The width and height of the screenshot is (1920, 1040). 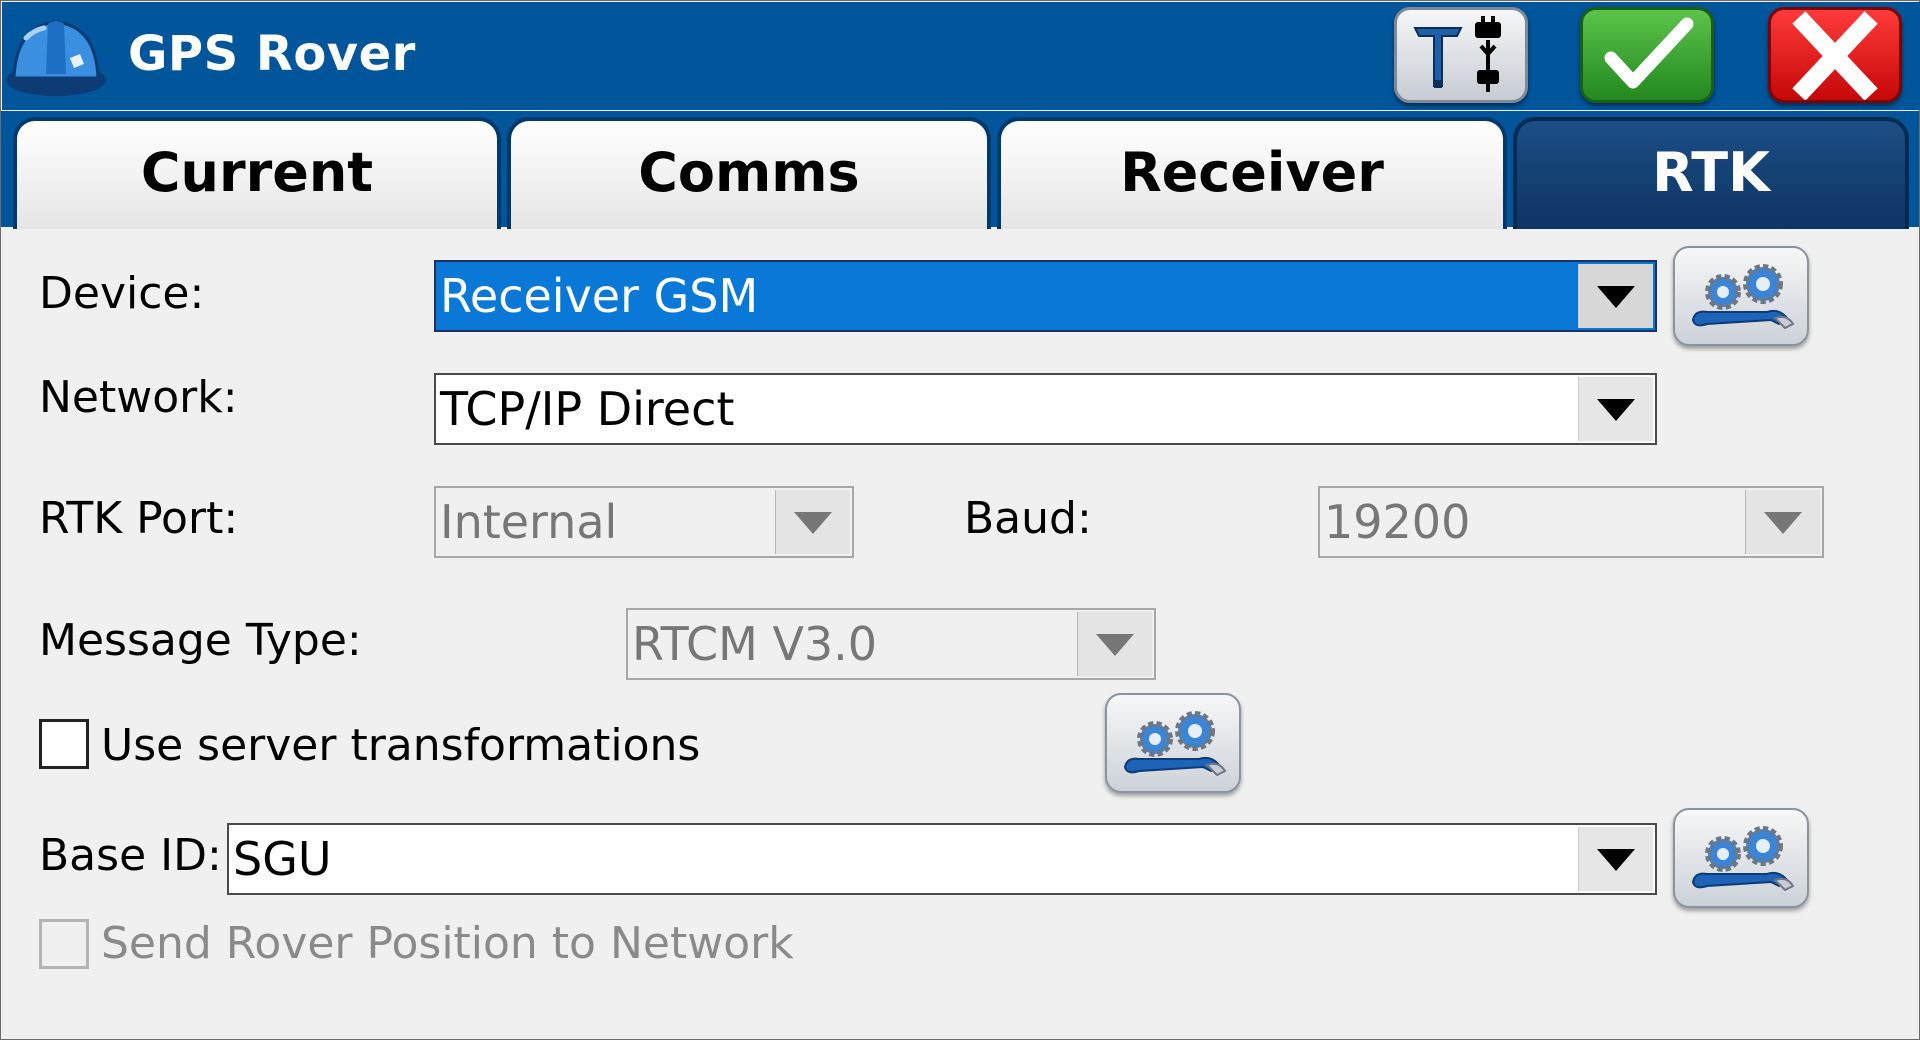 I want to click on baud-label: Baud:, so click(x=1028, y=518).